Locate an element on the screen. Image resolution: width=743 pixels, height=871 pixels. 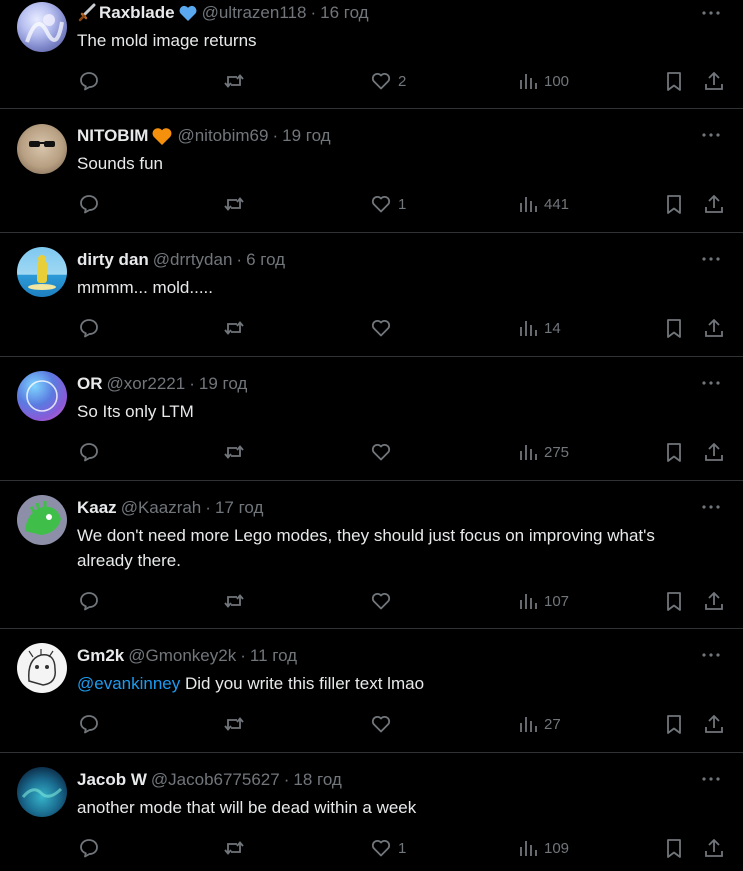
display-name: dirty dan is located at coordinates (113, 260).